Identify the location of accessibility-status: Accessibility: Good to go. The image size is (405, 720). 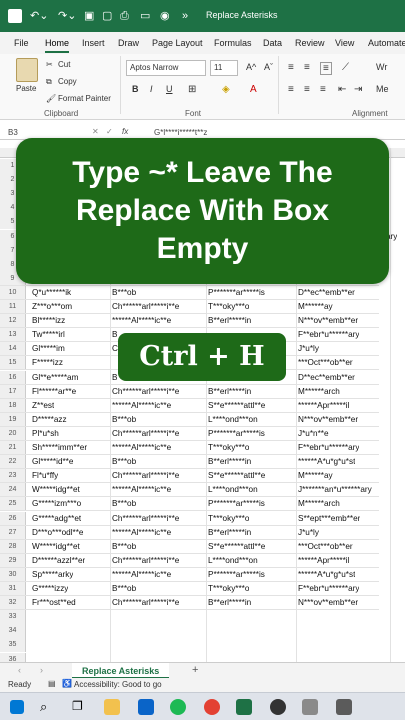
(118, 684).